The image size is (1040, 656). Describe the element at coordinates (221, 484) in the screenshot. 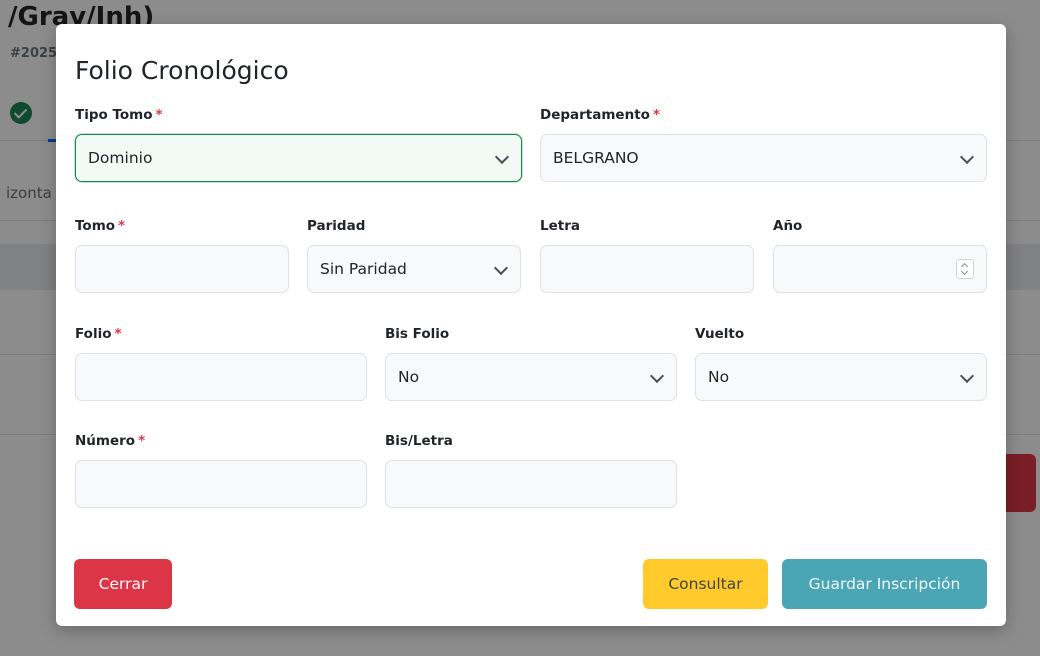

I see `numero-input` at that location.